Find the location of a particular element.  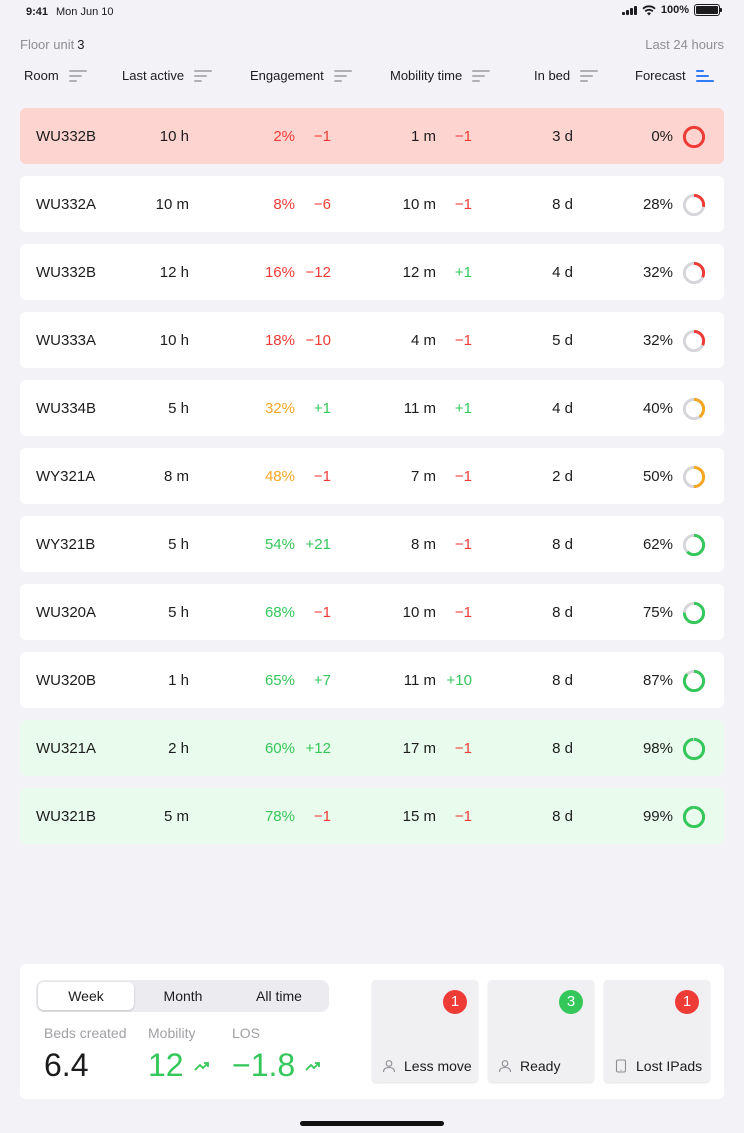

forecast-cell: 87% is located at coordinates (657, 680).